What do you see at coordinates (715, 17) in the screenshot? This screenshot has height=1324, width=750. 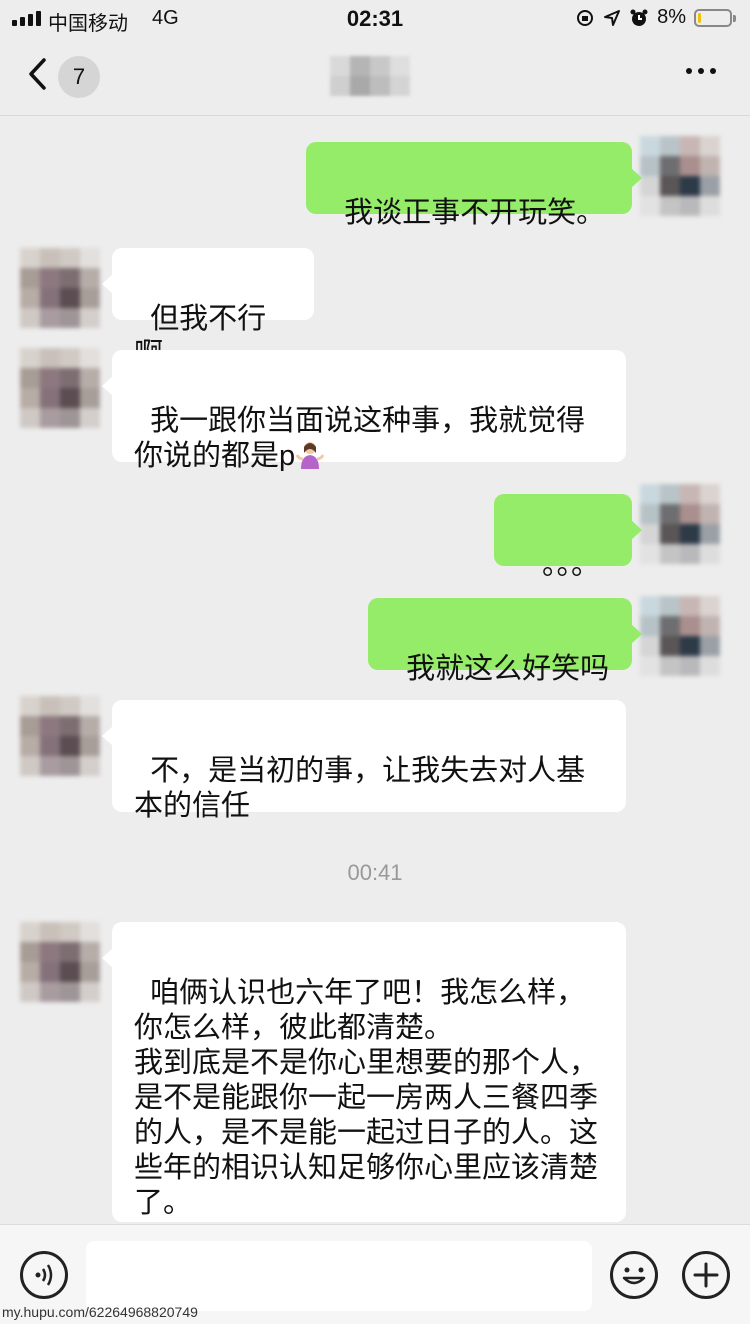 I see `battery-icon` at bounding box center [715, 17].